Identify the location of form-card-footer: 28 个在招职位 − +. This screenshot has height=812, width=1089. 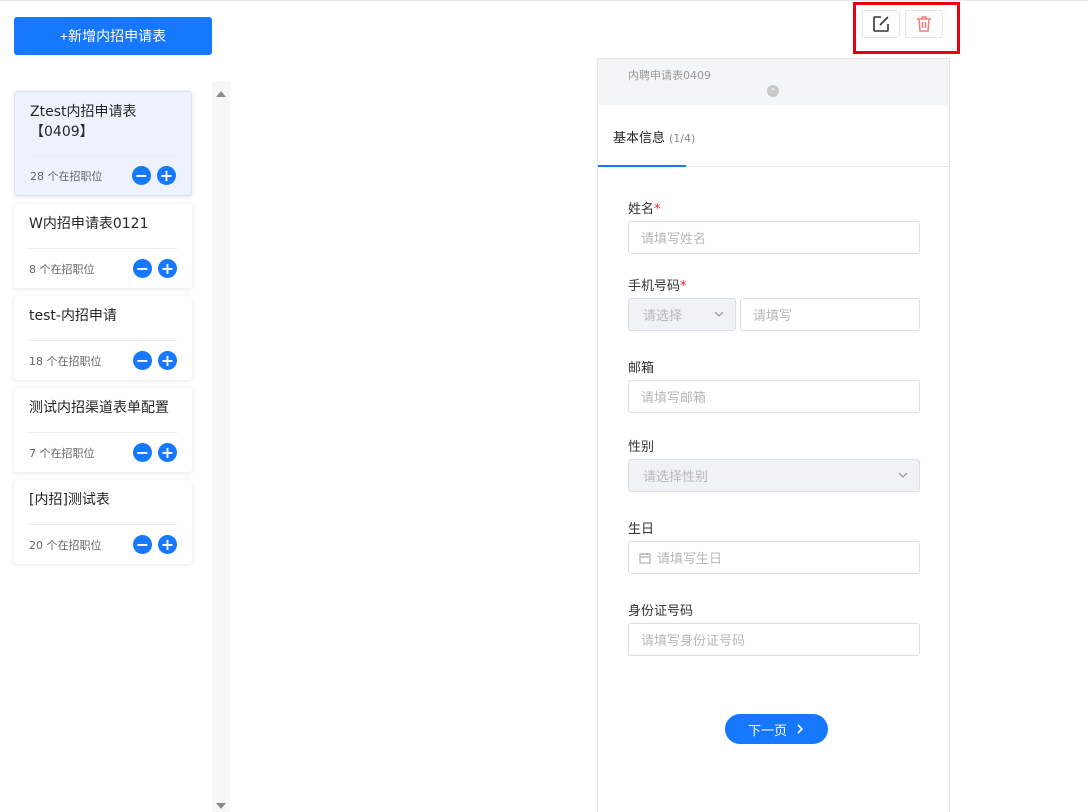
(103, 175).